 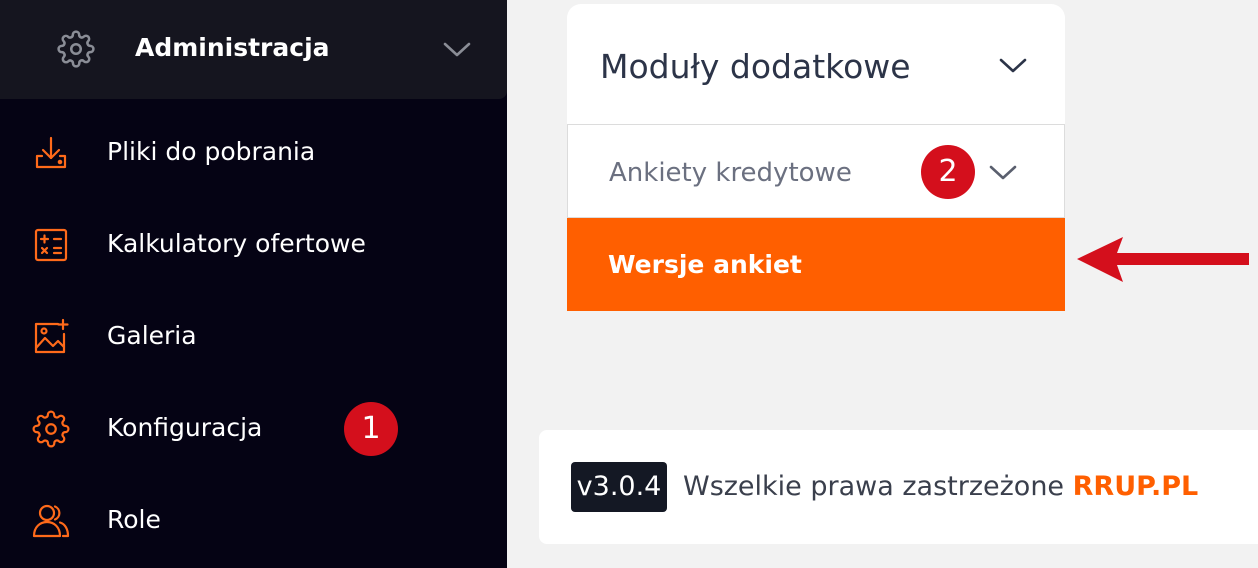 What do you see at coordinates (619, 487) in the screenshot?
I see `version-badge: v3.0.4` at bounding box center [619, 487].